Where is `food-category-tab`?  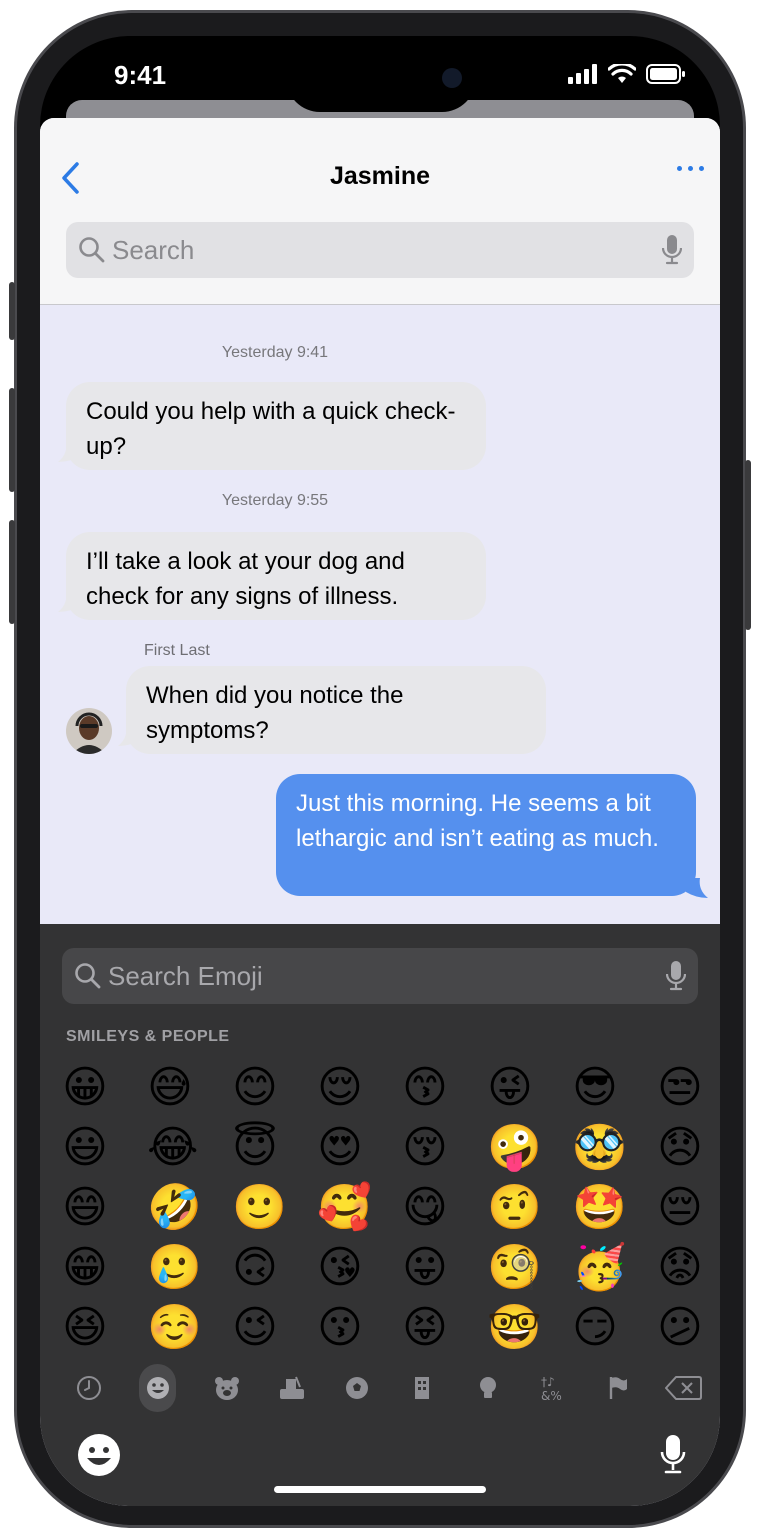 food-category-tab is located at coordinates (291, 1388).